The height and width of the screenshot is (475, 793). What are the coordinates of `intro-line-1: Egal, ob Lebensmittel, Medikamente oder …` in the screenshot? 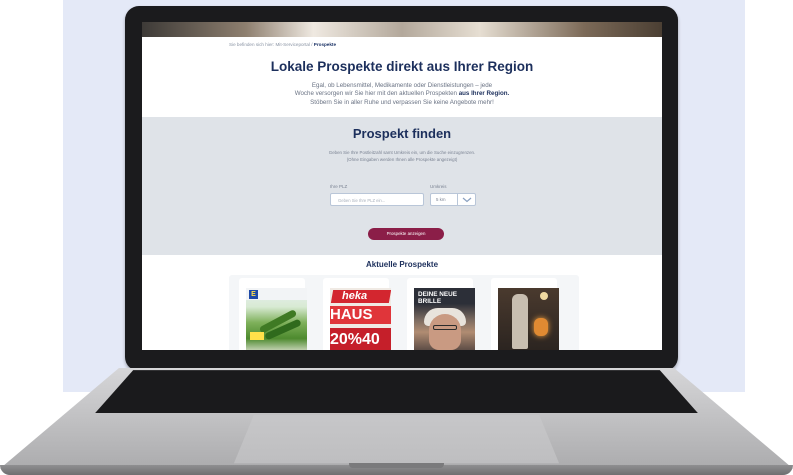 It's located at (402, 85).